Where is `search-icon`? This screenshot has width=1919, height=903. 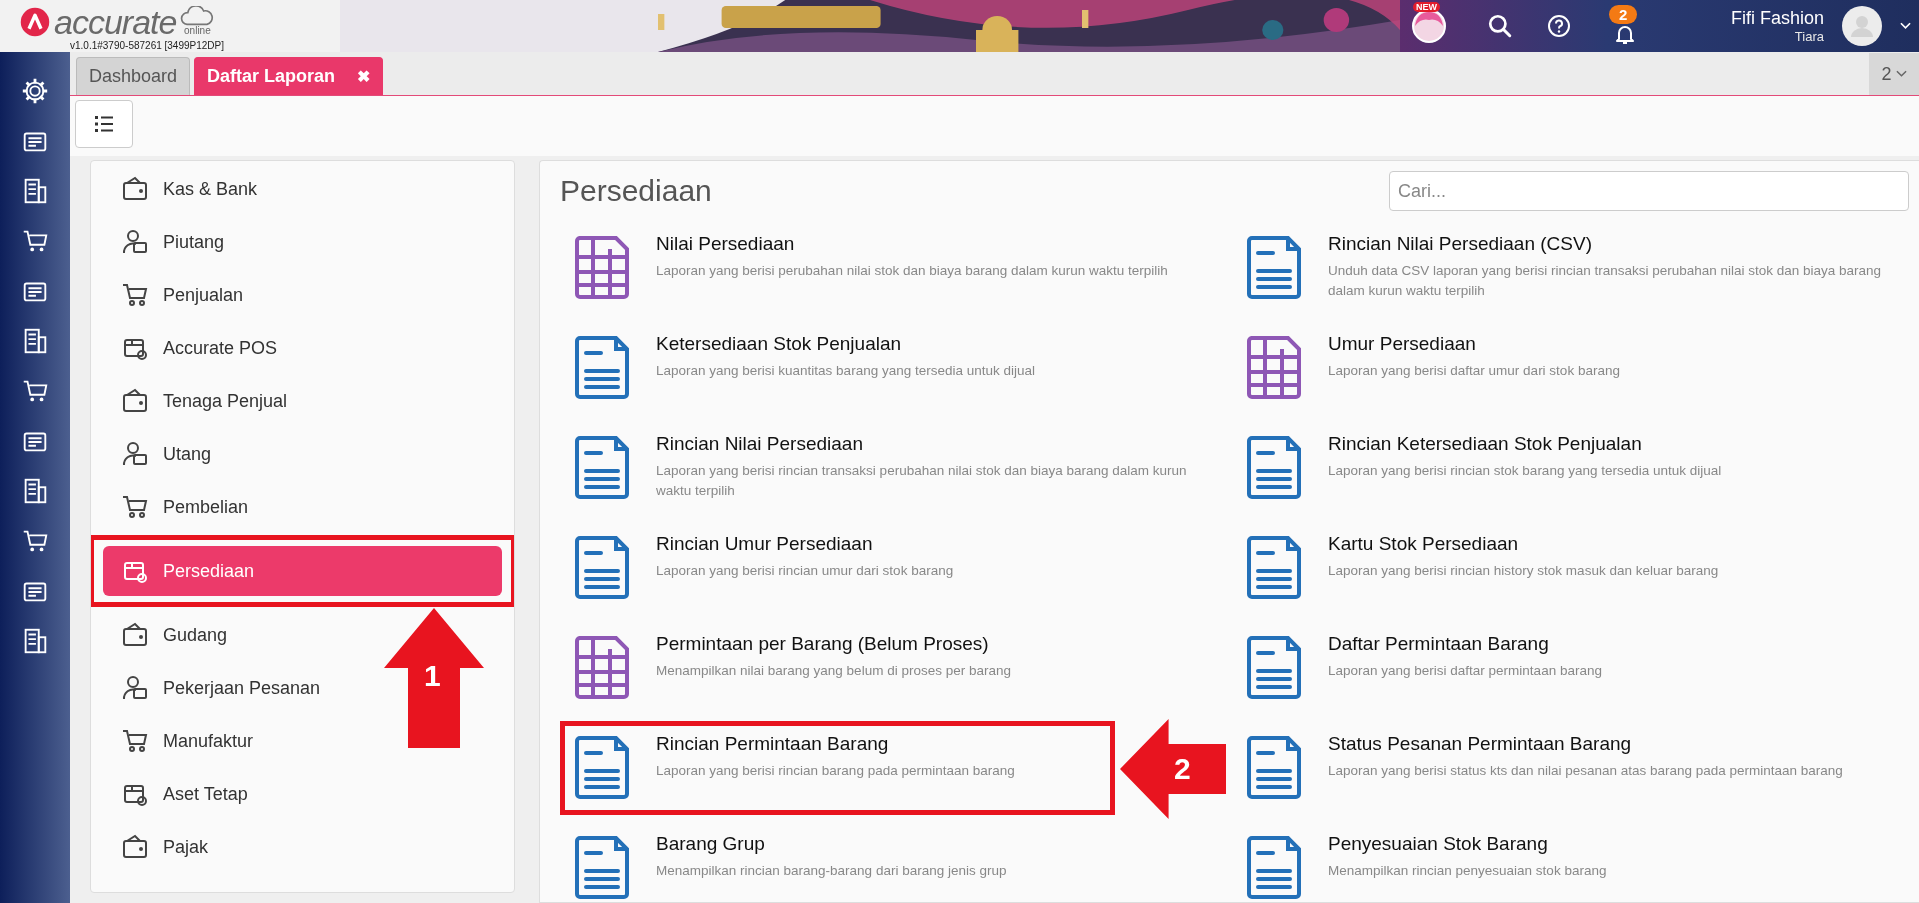
search-icon is located at coordinates (1499, 26).